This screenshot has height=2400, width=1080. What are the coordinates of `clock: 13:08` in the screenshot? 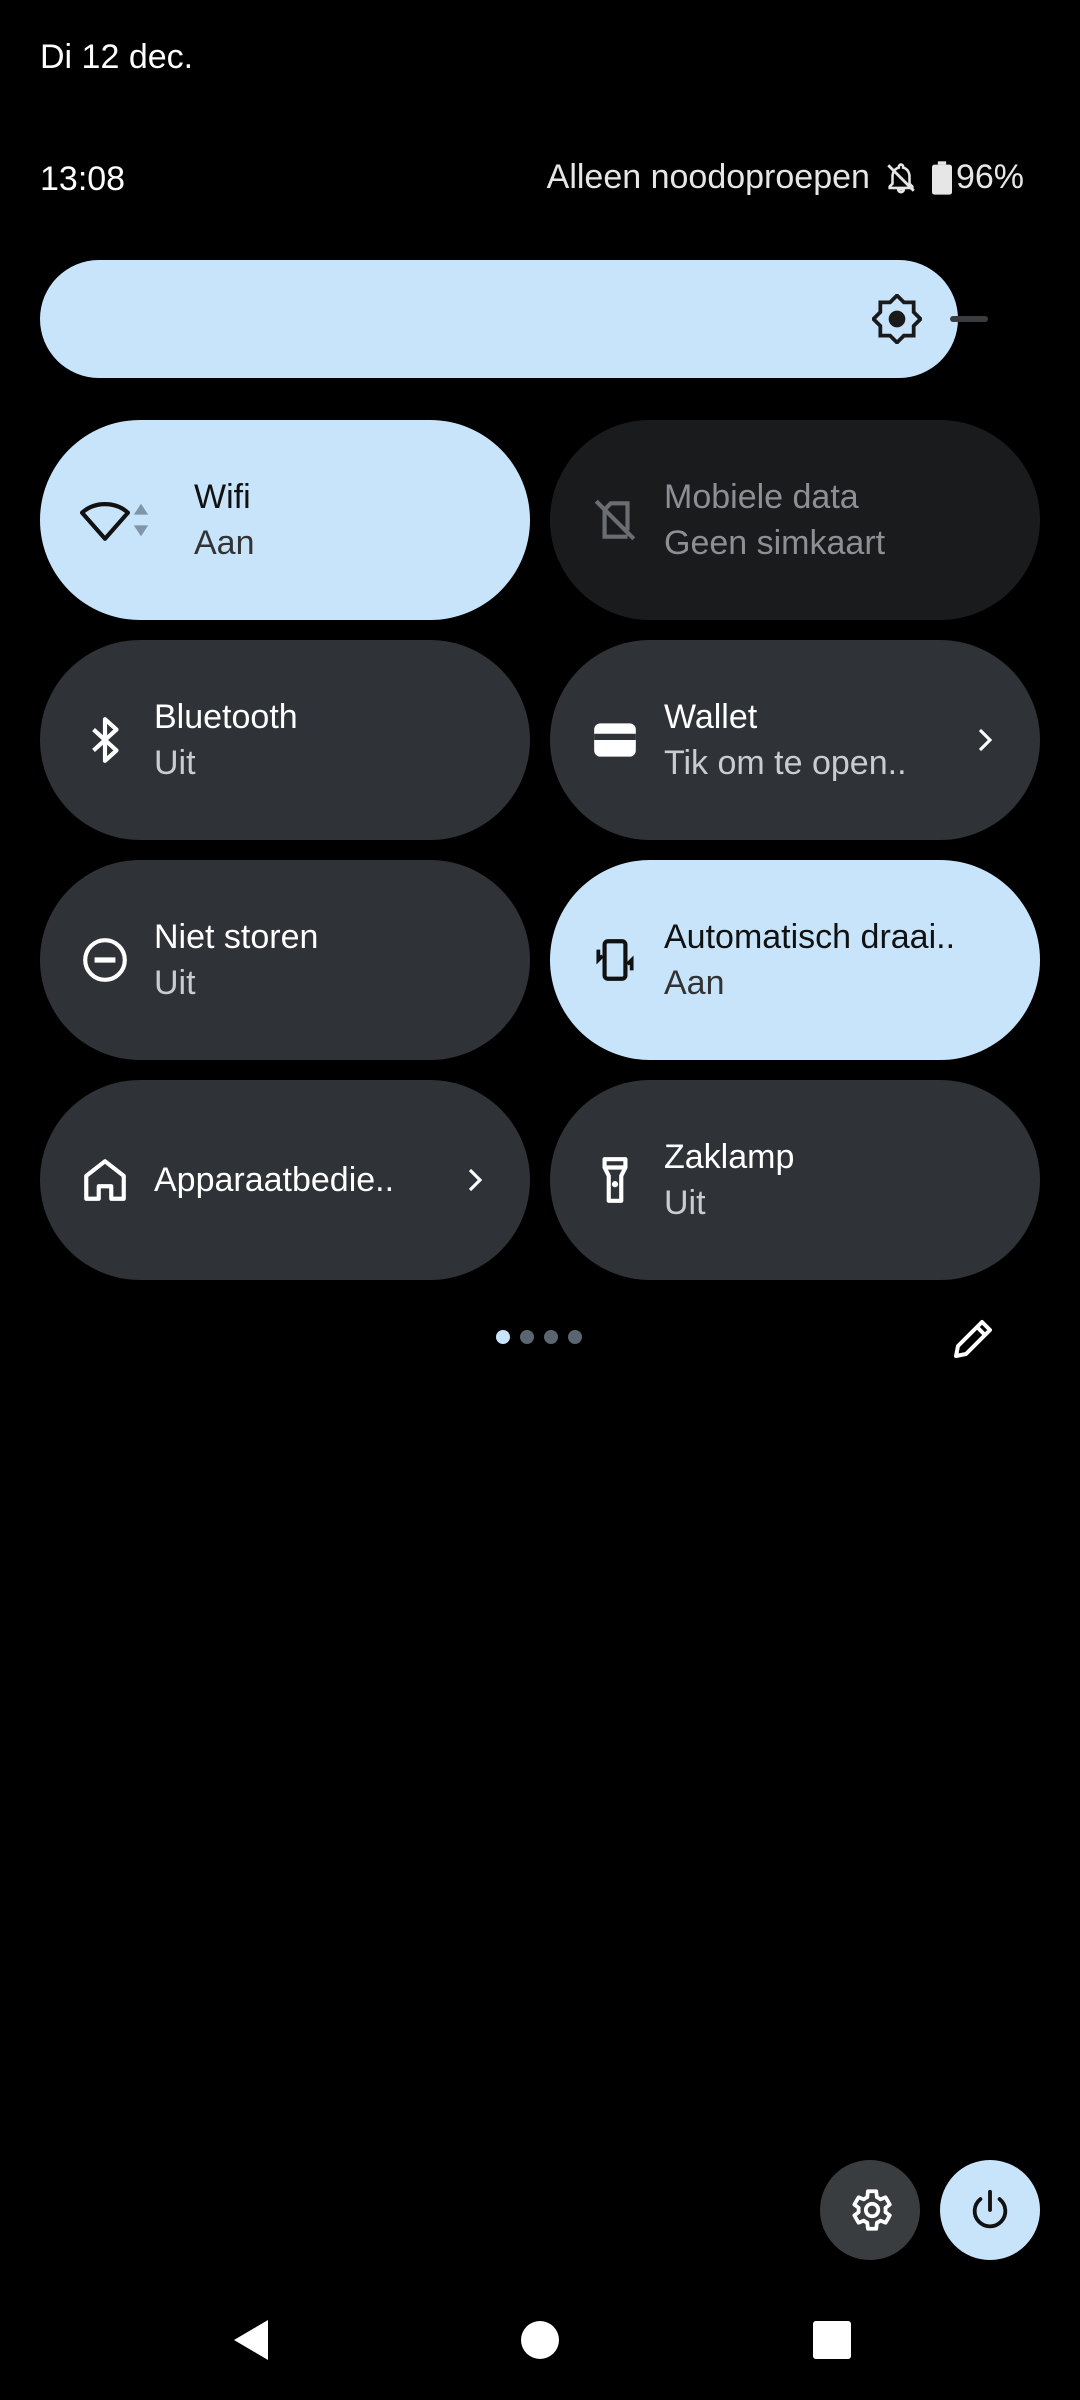 It's located at (83, 179).